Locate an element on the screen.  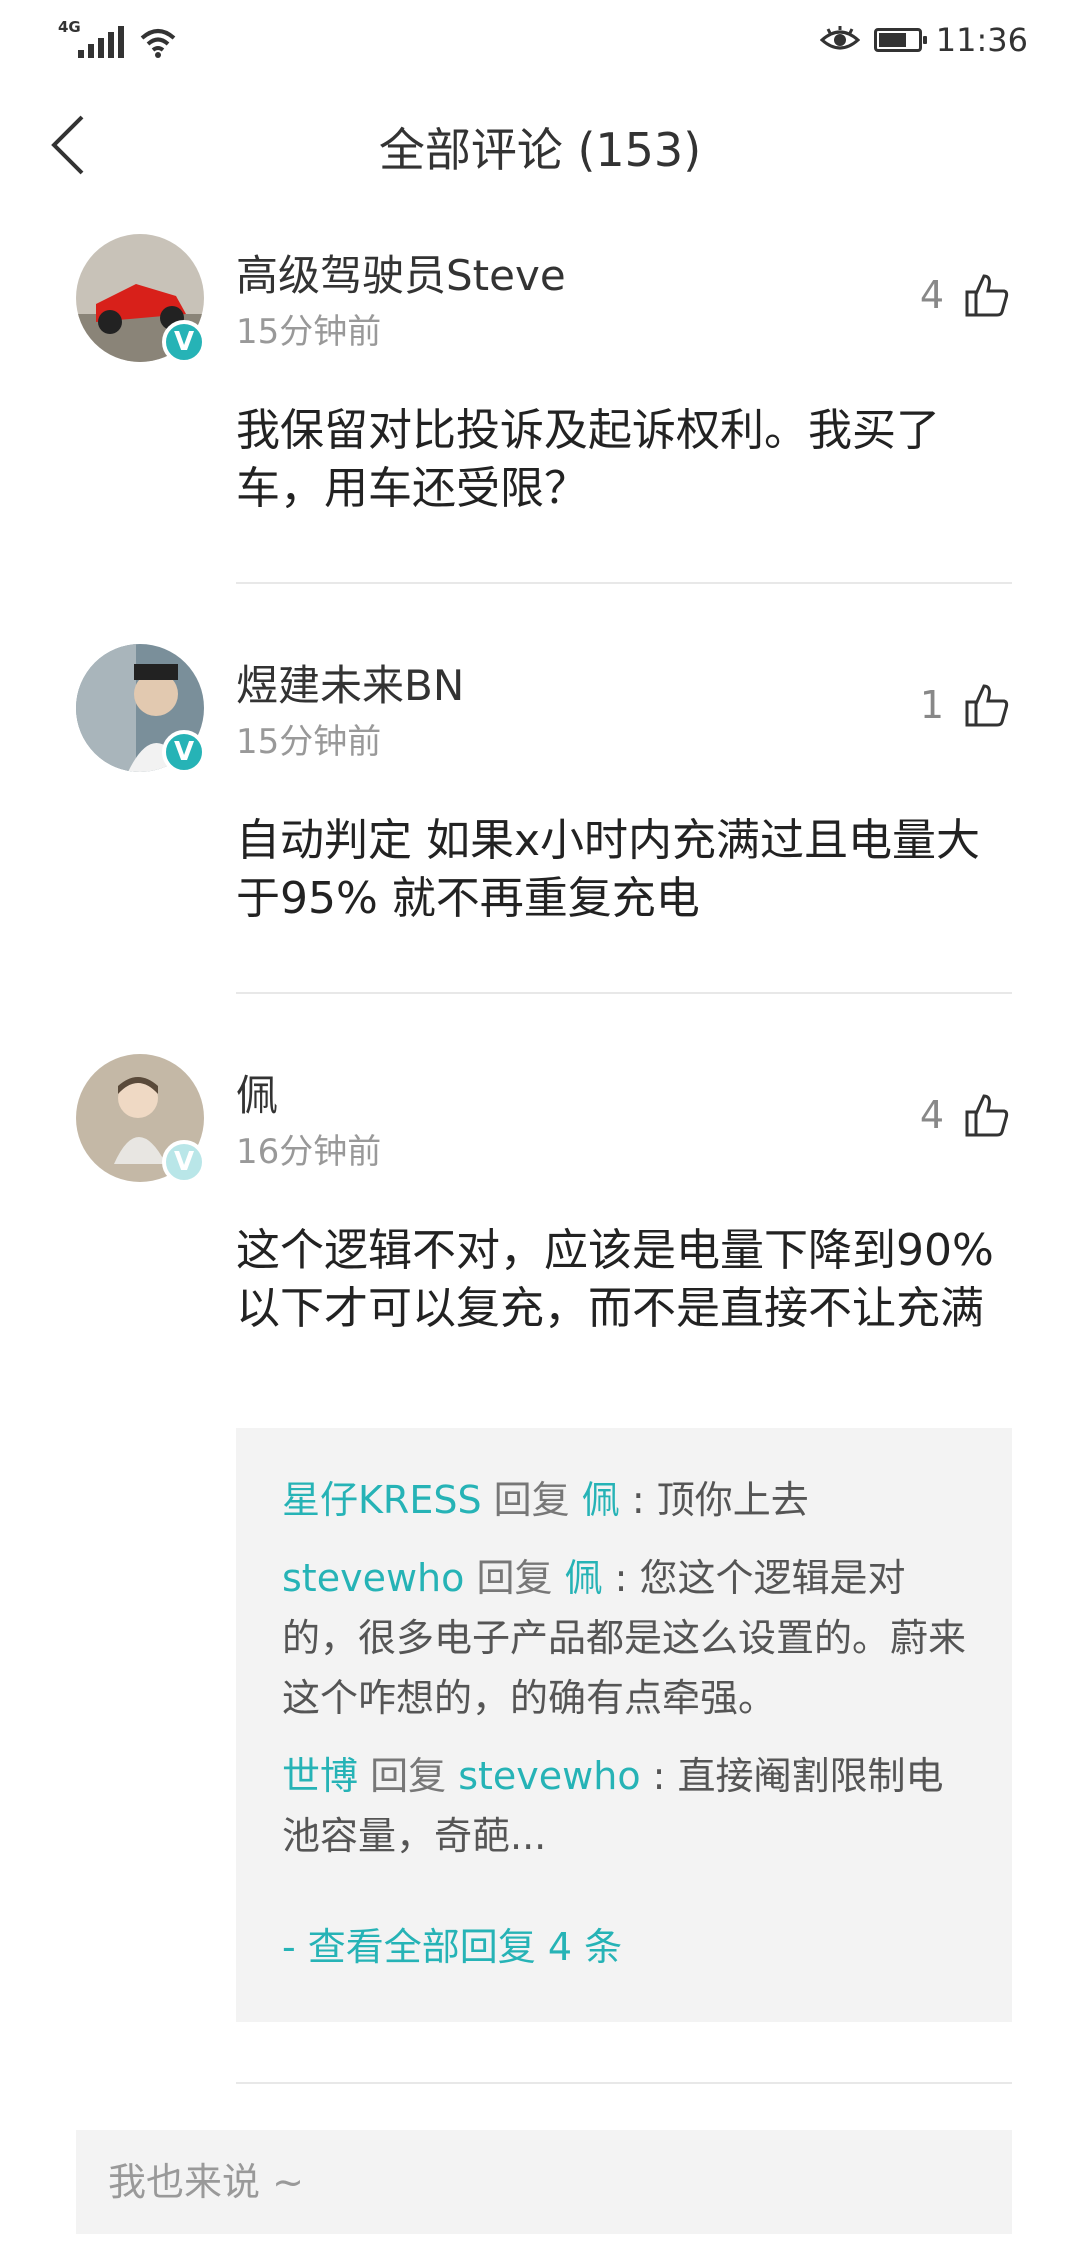
status-right: 11:36 is located at coordinates (923, 40).